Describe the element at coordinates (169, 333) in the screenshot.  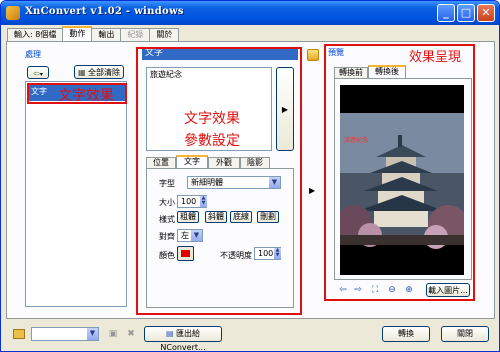
I see `export-icon: ▤` at that location.